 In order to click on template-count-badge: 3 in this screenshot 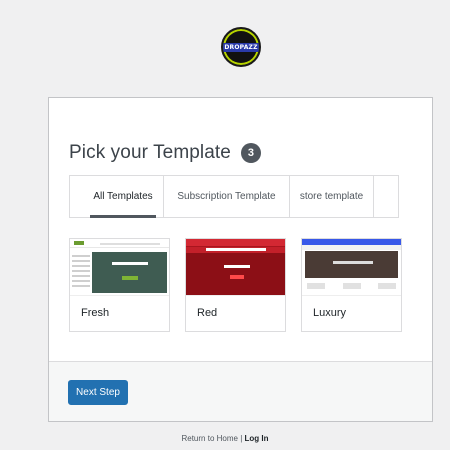, I will do `click(250, 153)`.